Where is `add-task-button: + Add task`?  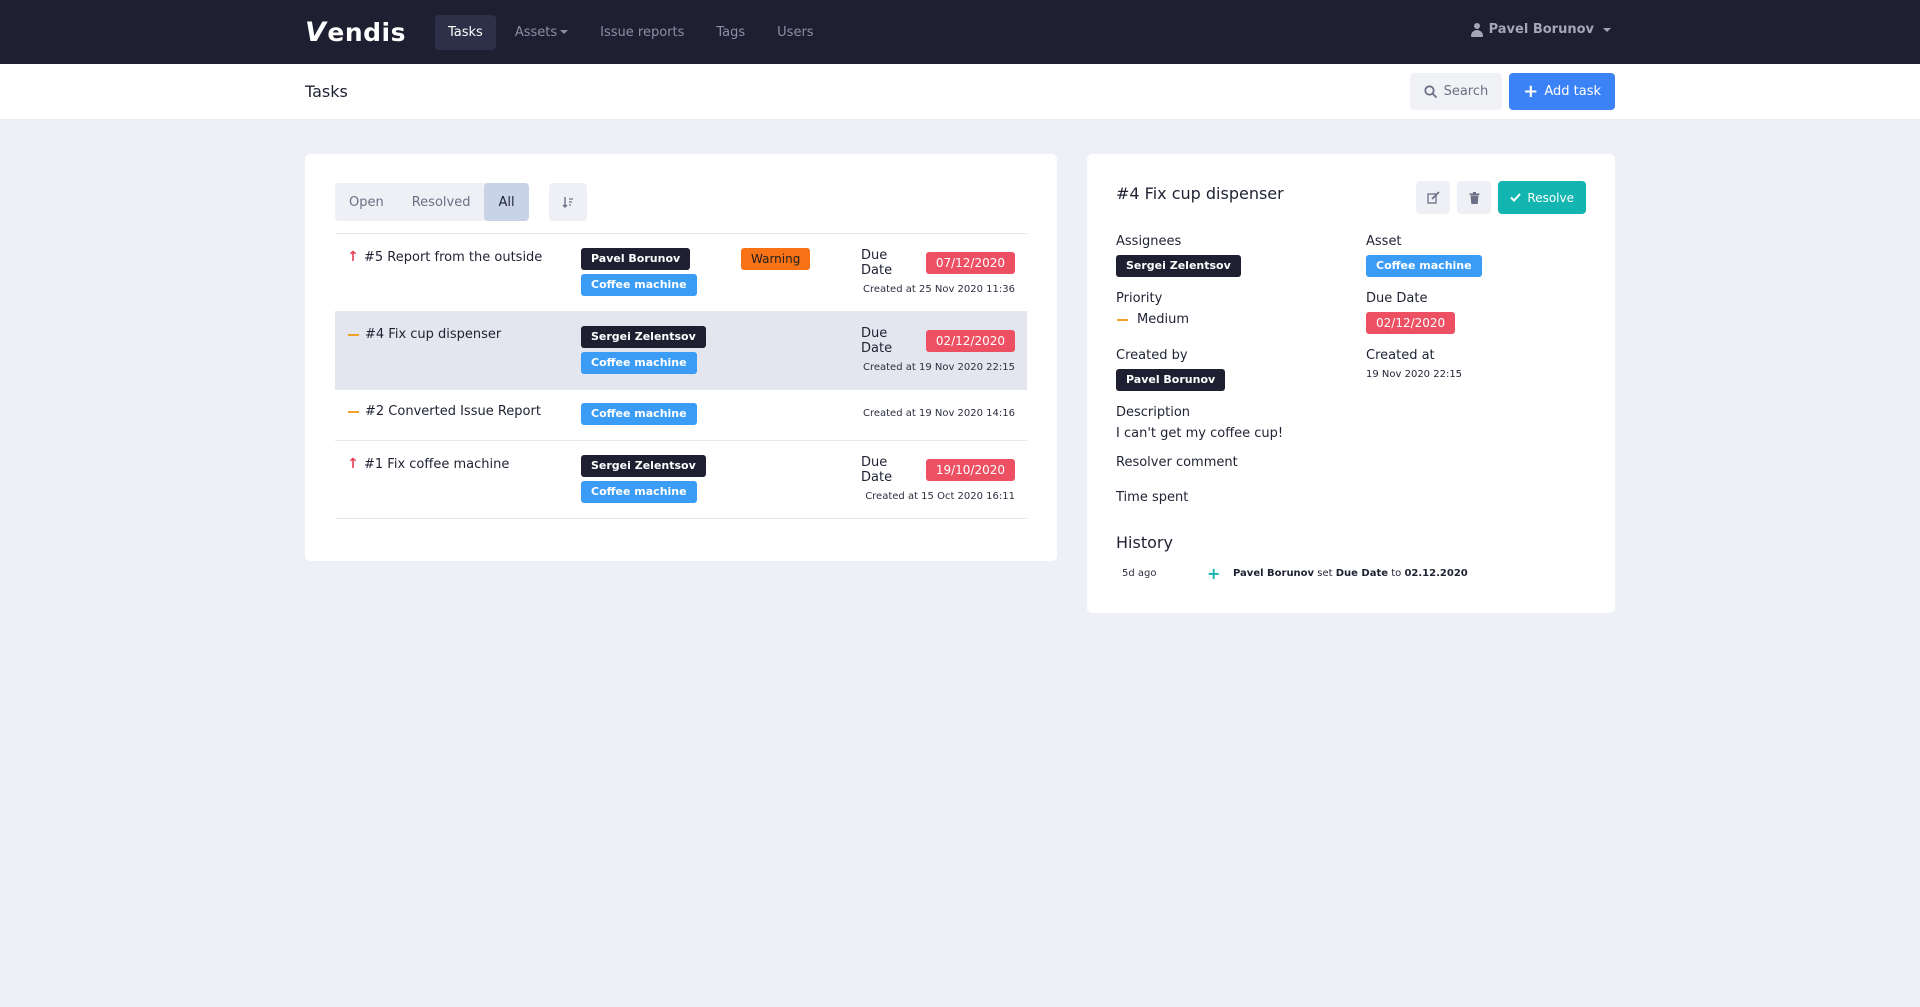
add-task-button: + Add task is located at coordinates (1562, 91).